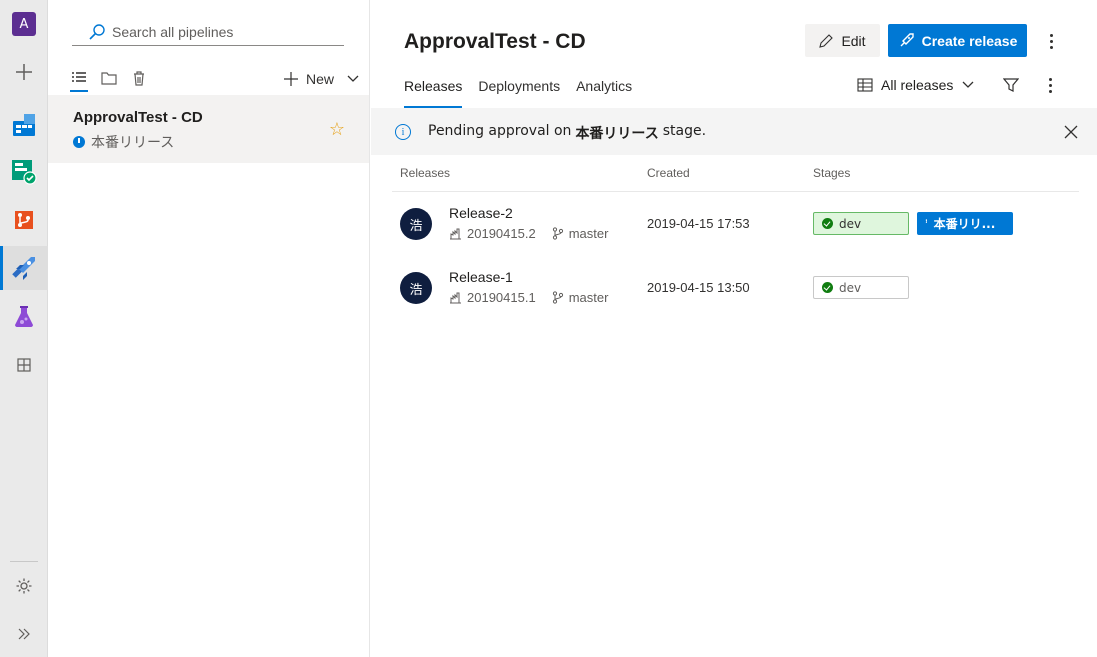 The height and width of the screenshot is (657, 1097). Describe the element at coordinates (604, 92) in the screenshot. I see `tab-analytics: Analytics` at that location.